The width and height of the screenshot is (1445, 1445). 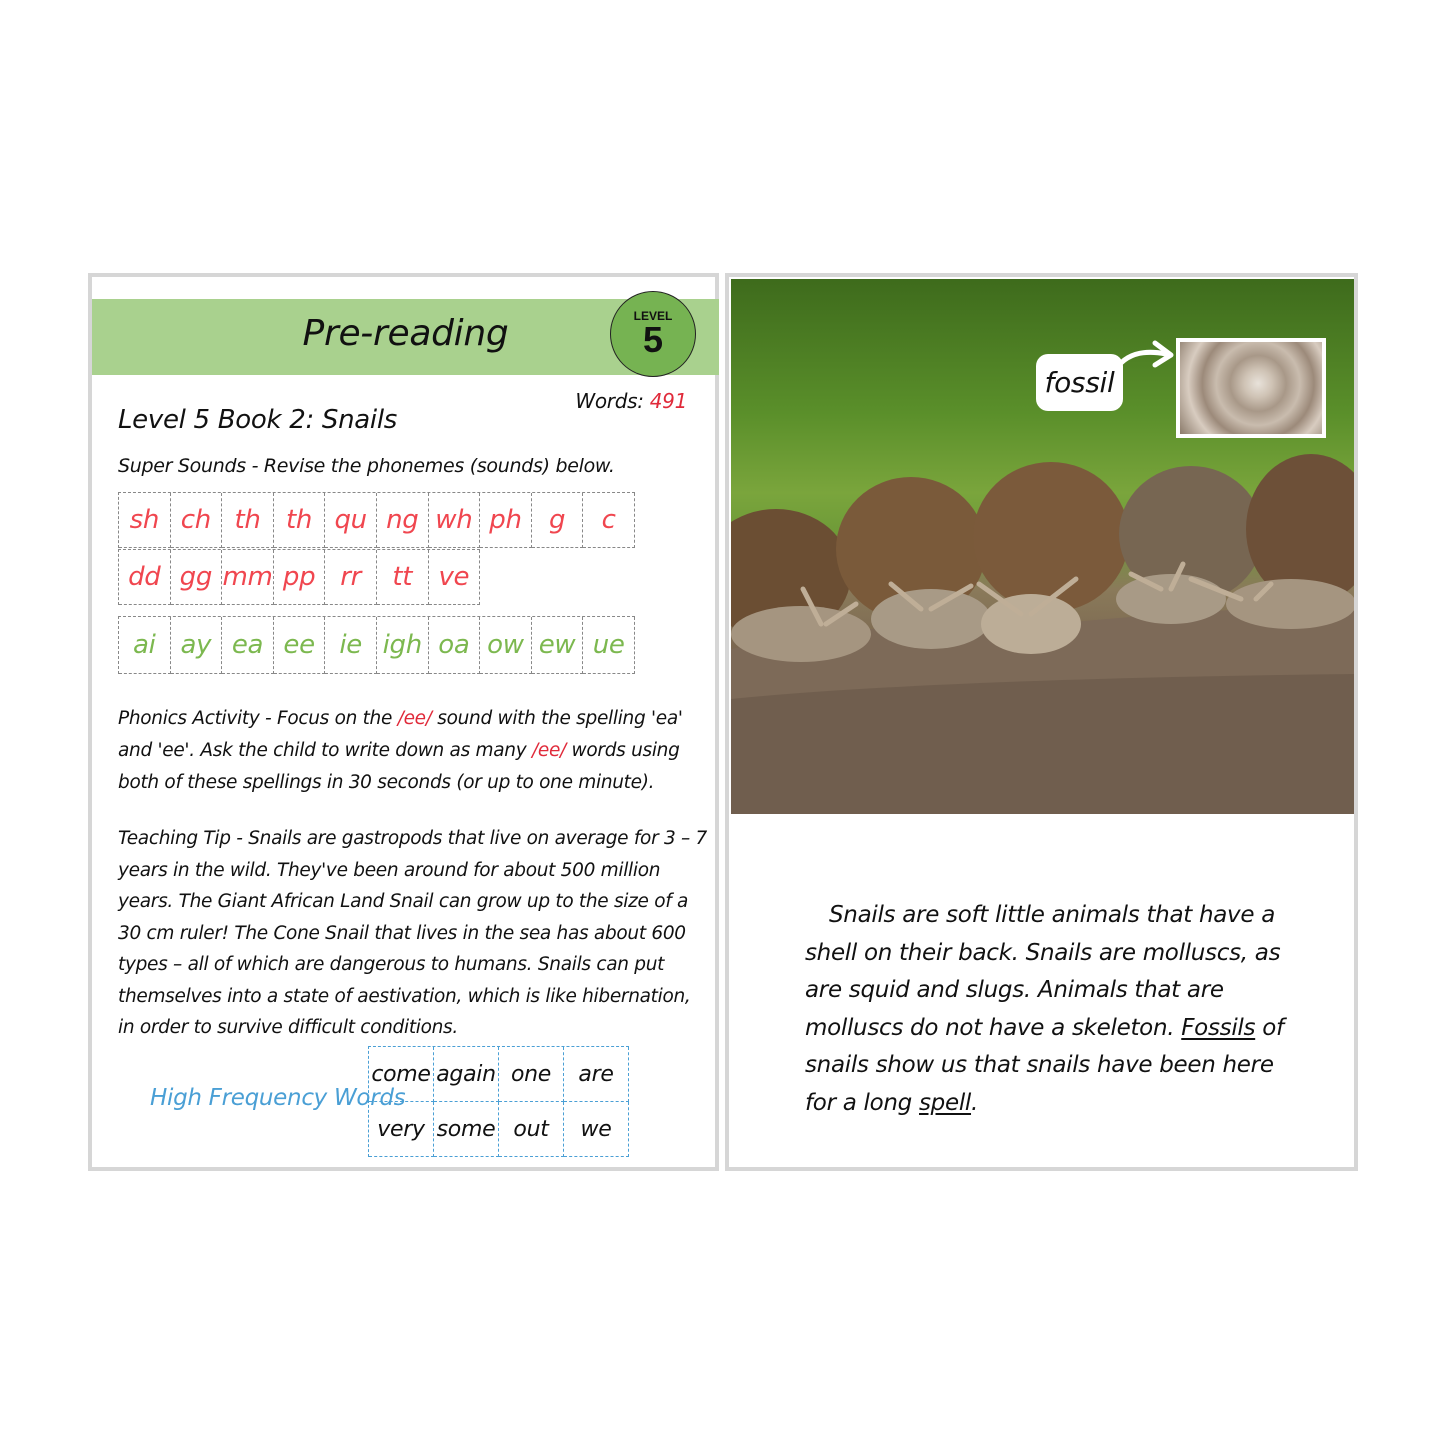 What do you see at coordinates (1051, 537) in the screenshot?
I see `snail-shell` at bounding box center [1051, 537].